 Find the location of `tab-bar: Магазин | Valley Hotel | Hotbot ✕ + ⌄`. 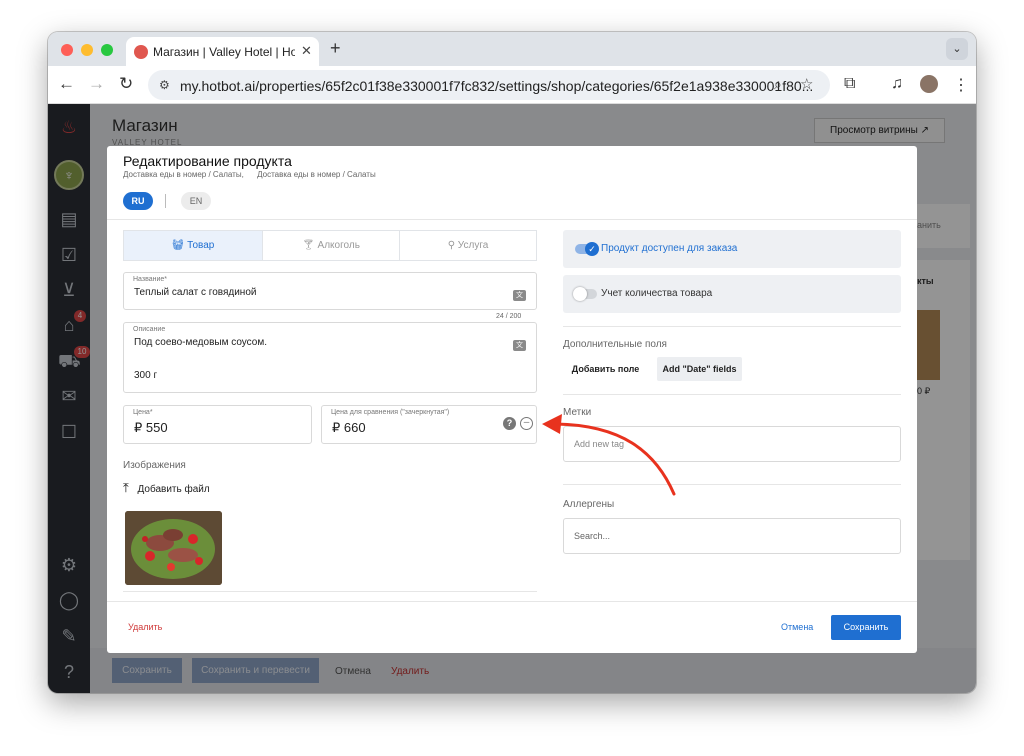

tab-bar: Магазин | Valley Hotel | Hotbot ✕ + ⌄ is located at coordinates (512, 49).